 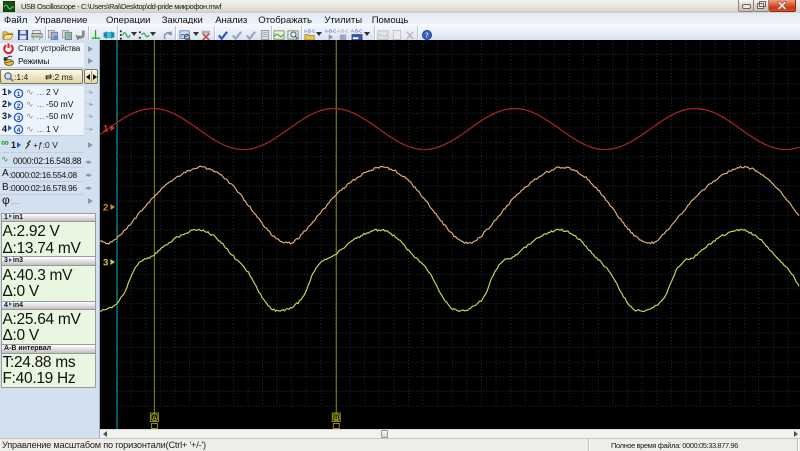 What do you see at coordinates (19, 130) in the screenshot?
I see `svg-text: 4` at bounding box center [19, 130].